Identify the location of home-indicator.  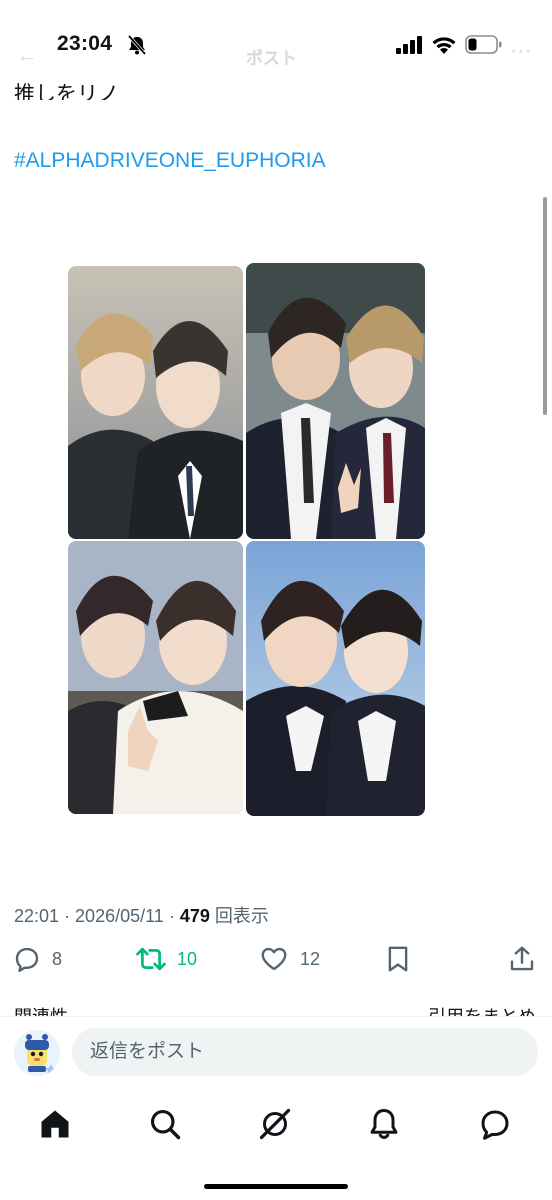
(276, 1186).